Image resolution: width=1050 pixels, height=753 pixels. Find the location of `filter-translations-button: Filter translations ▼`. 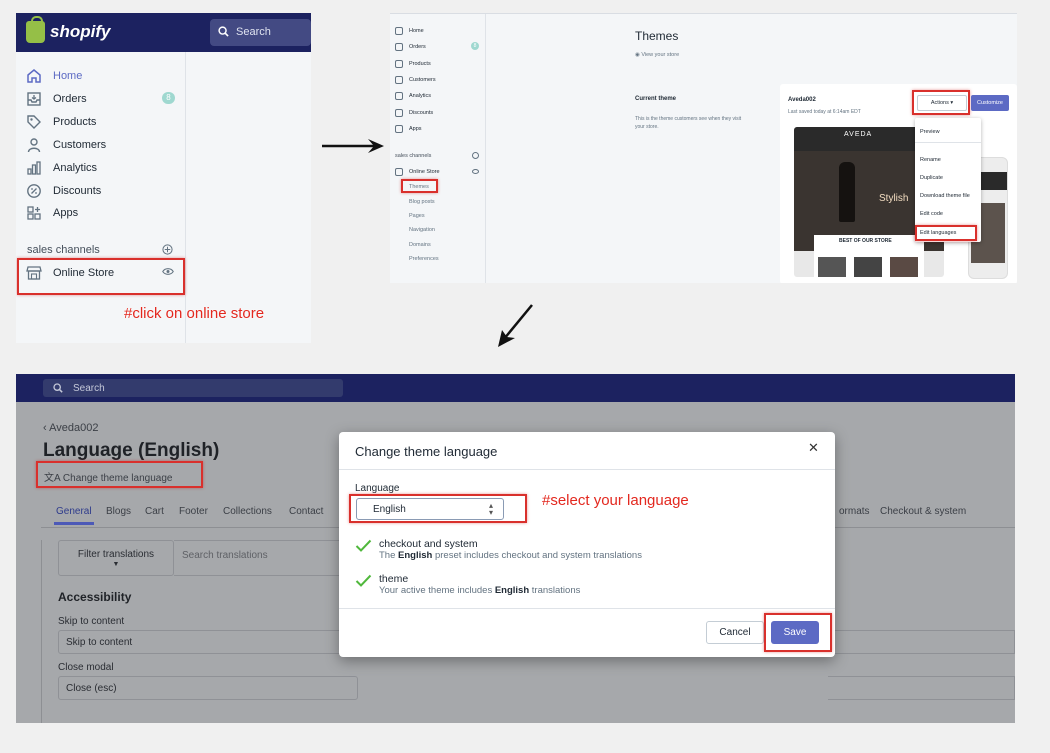

filter-translations-button: Filter translations ▼ is located at coordinates (116, 558).